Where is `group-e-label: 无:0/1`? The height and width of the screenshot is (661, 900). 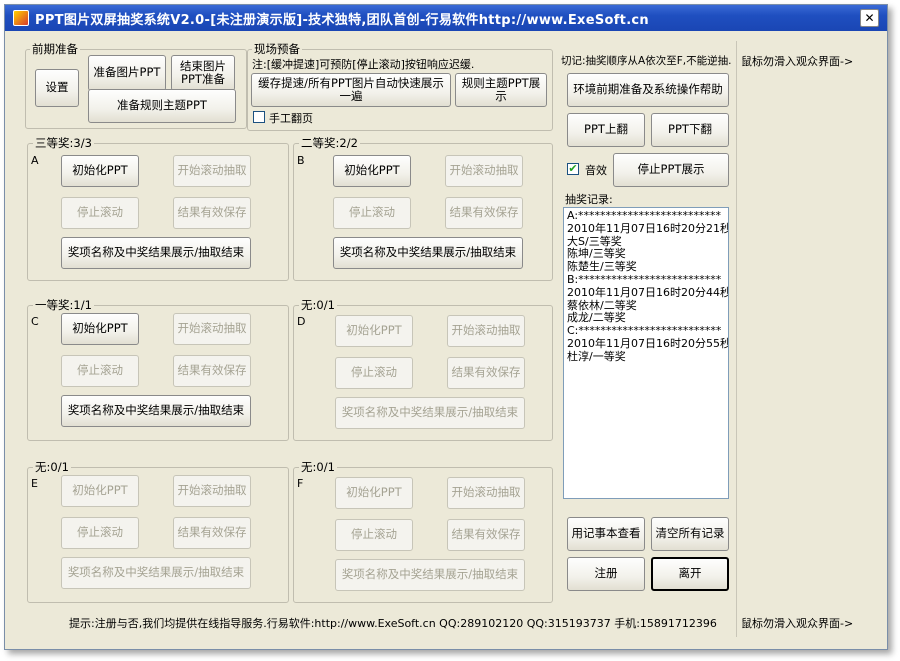
group-e-label: 无:0/1 is located at coordinates (52, 467).